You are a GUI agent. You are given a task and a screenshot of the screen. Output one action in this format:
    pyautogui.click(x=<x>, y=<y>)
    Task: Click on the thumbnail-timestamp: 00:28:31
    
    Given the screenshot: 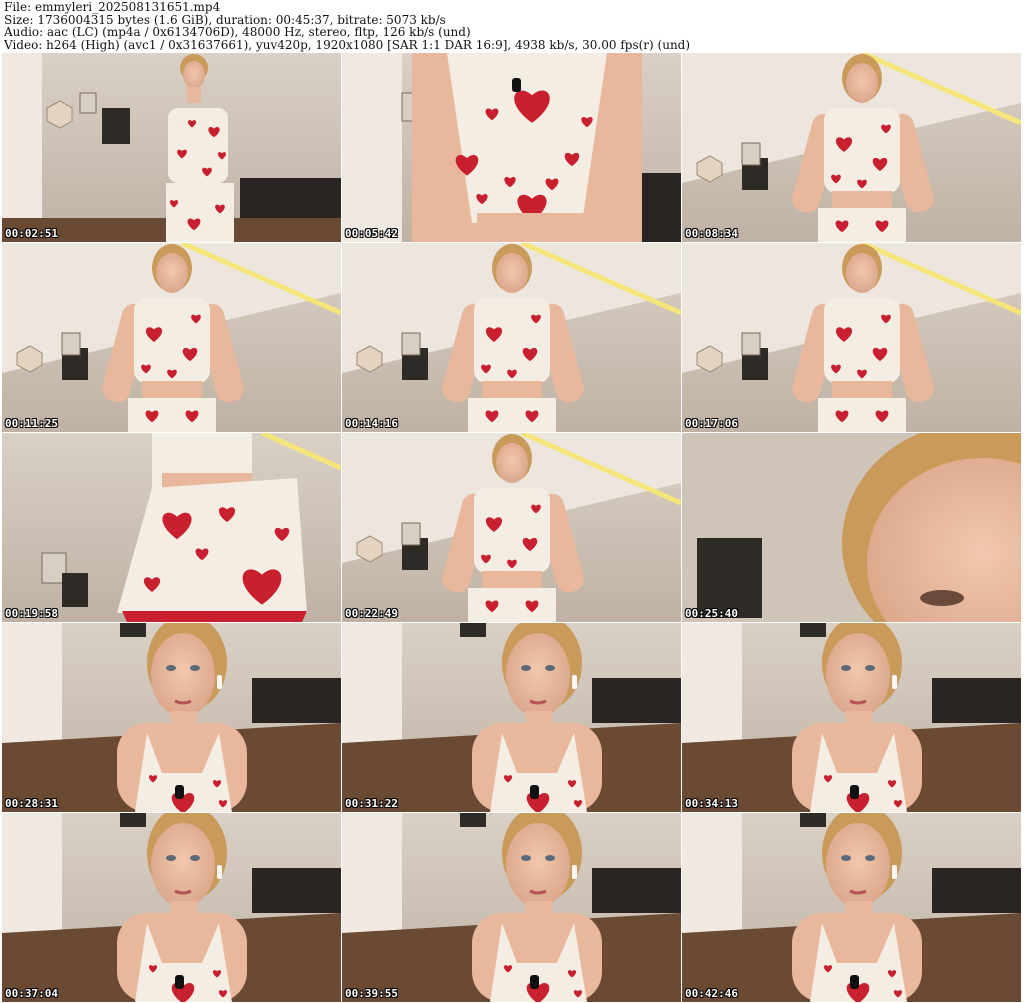 What is the action you would take?
    pyautogui.click(x=31, y=803)
    